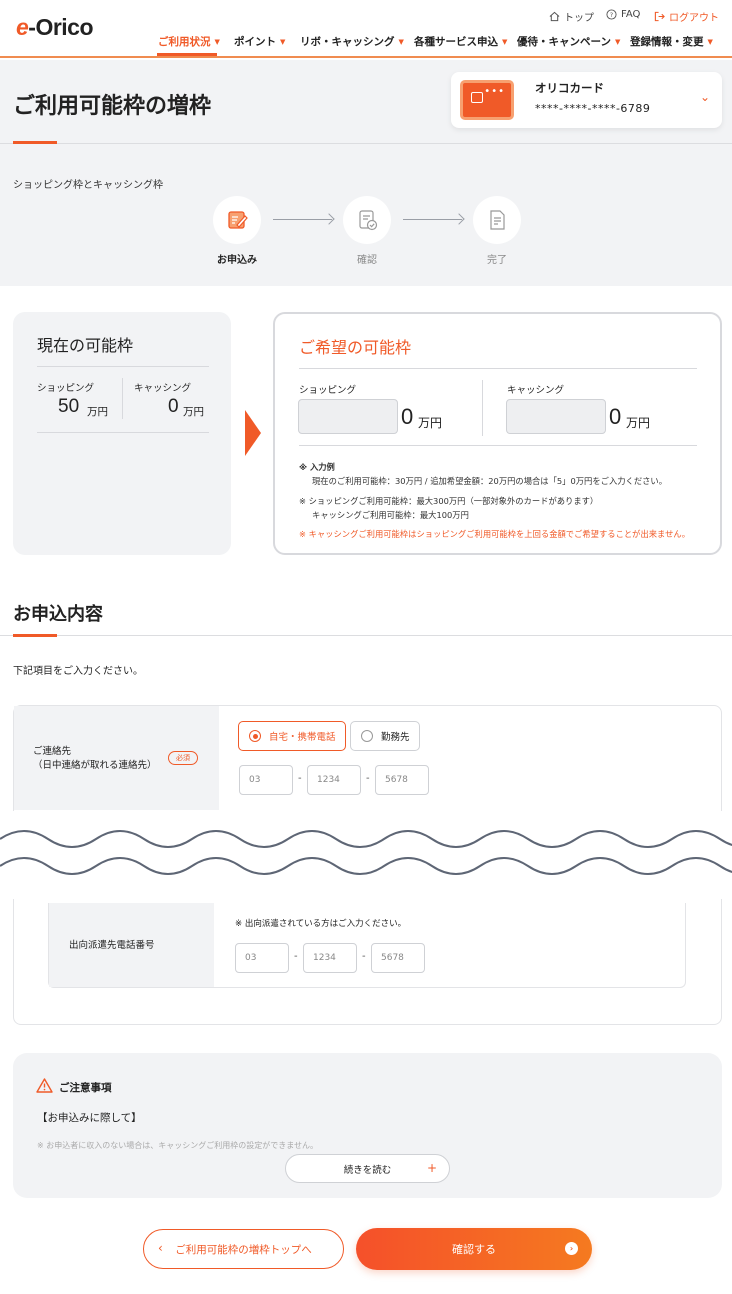 The image size is (732, 1294). I want to click on logout-icon, so click(659, 16).